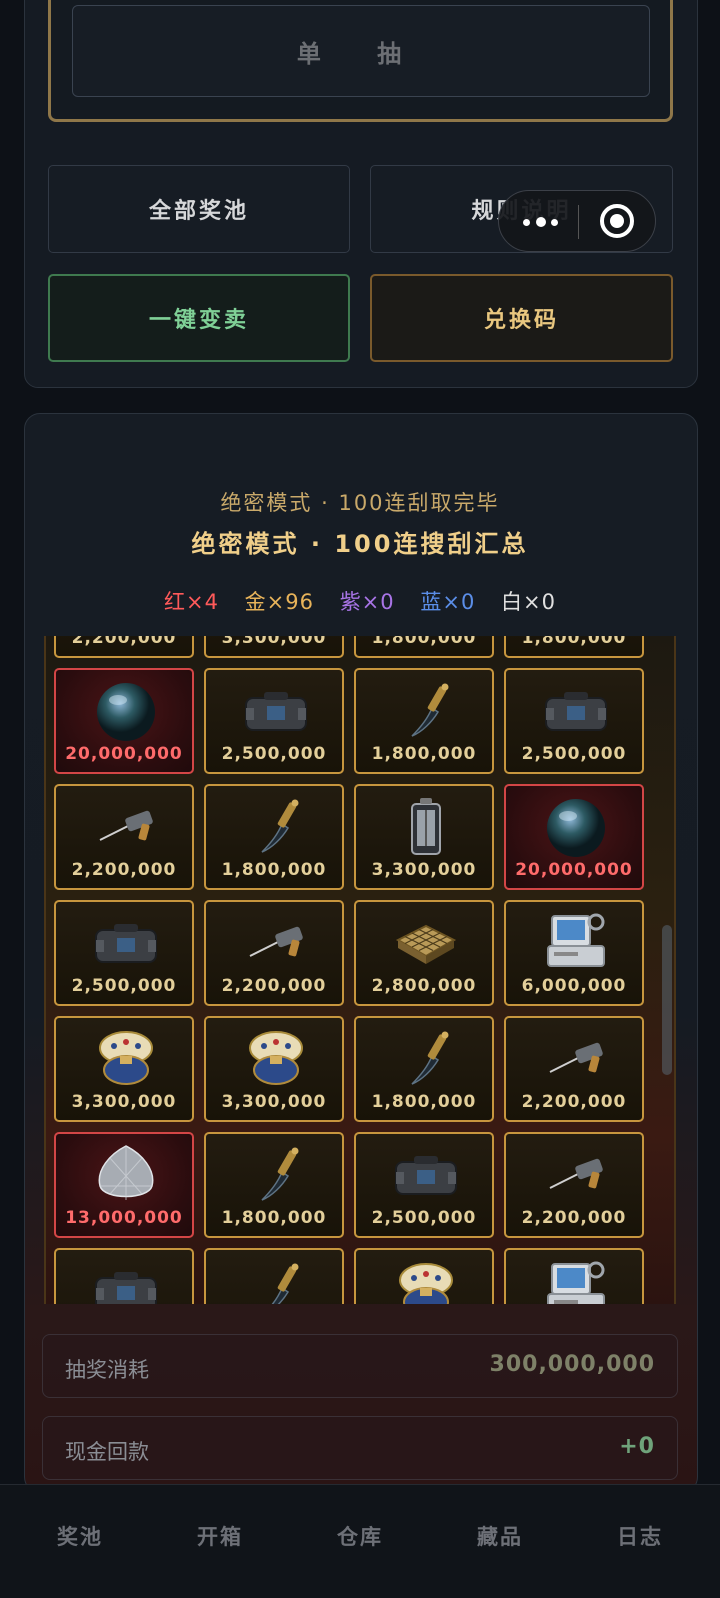 This screenshot has height=1598, width=720. Describe the element at coordinates (572, 1364) in the screenshot. I see `cost-value: 300,000,000` at that location.